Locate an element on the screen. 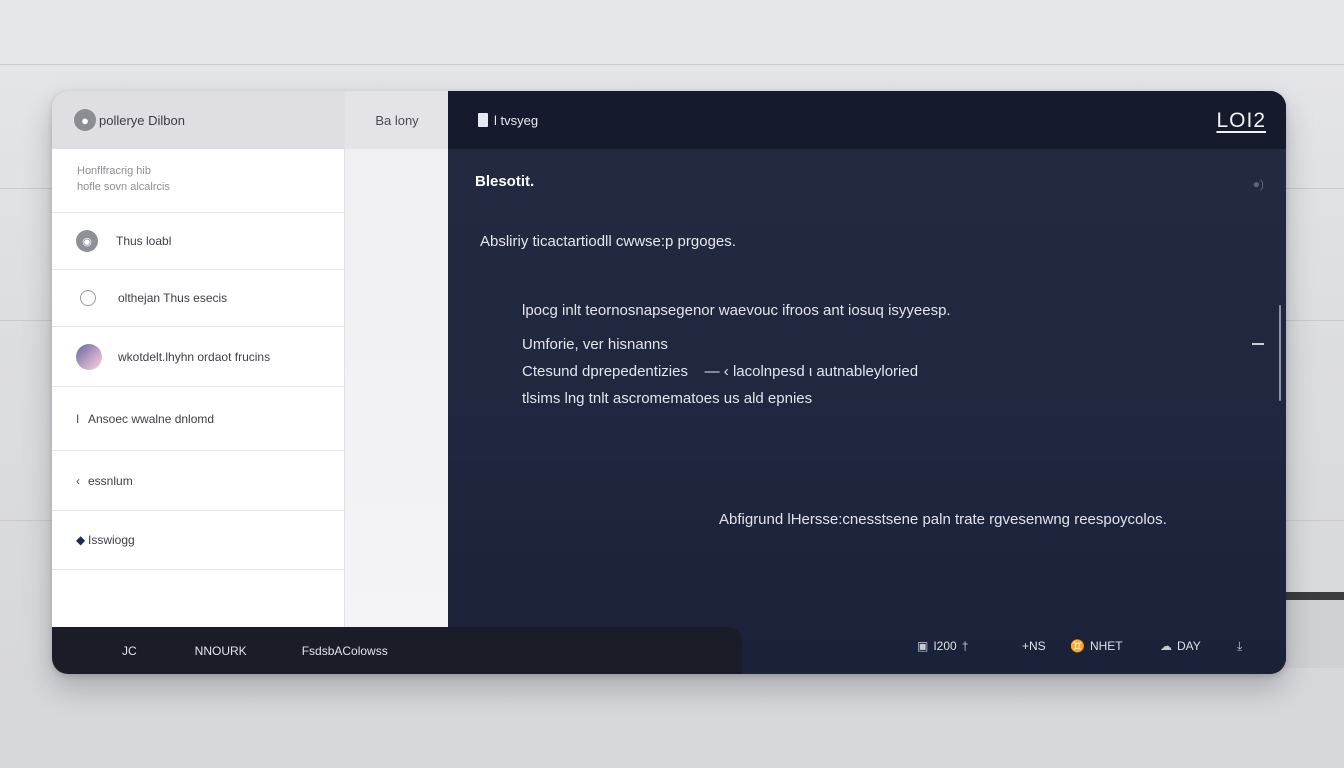  person-icon: † is located at coordinates (965, 646).